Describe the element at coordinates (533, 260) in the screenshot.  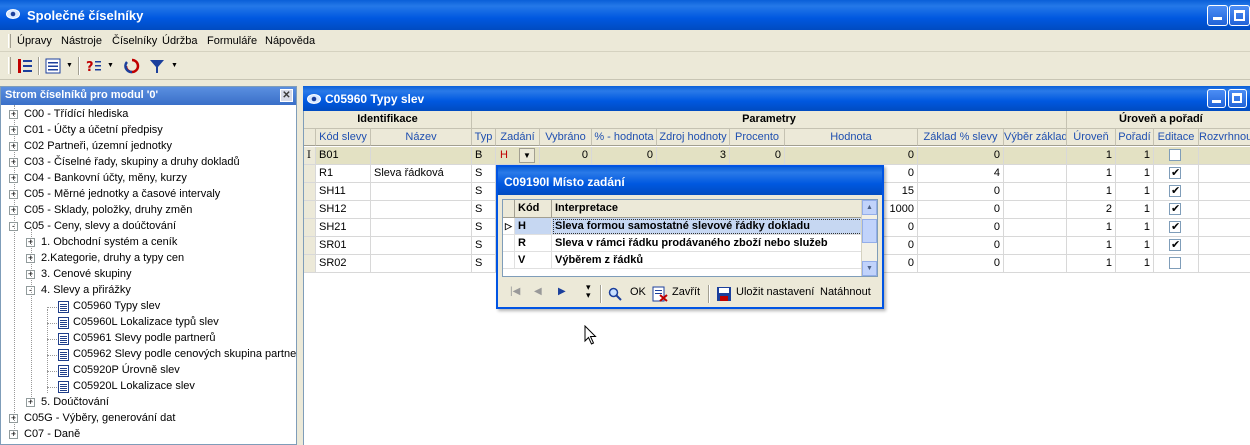
I see `popup-row-kod: V` at that location.